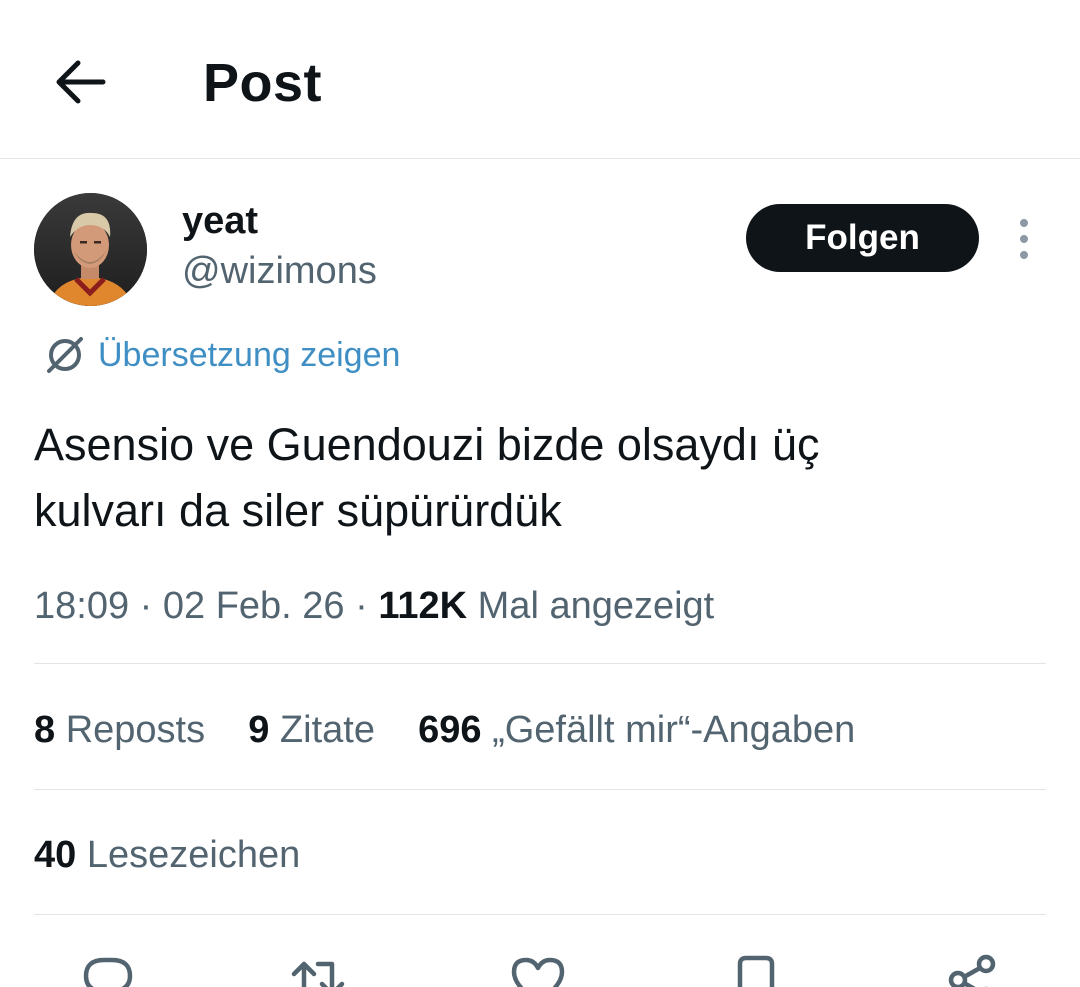 This screenshot has height=987, width=1080. I want to click on likes-count: 696, so click(450, 730).